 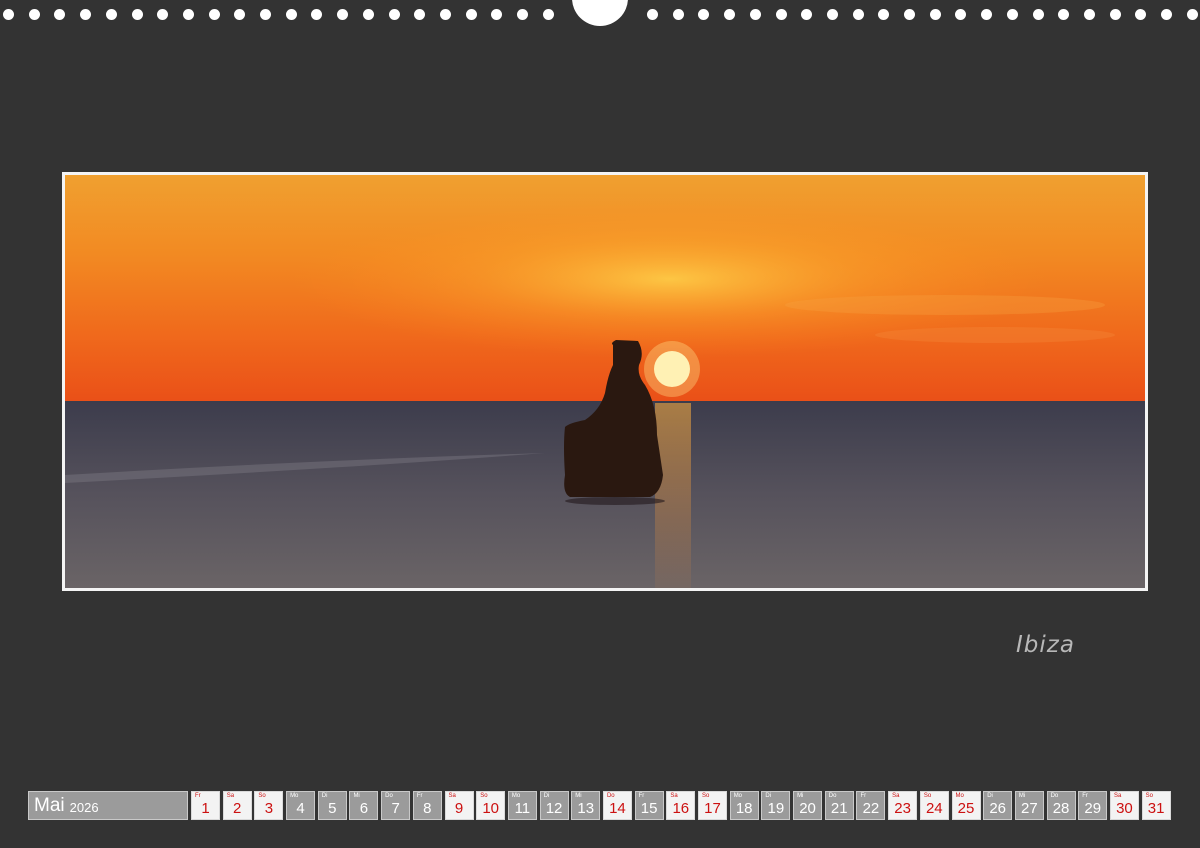 What do you see at coordinates (237, 808) in the screenshot?
I see `day-number: 2` at bounding box center [237, 808].